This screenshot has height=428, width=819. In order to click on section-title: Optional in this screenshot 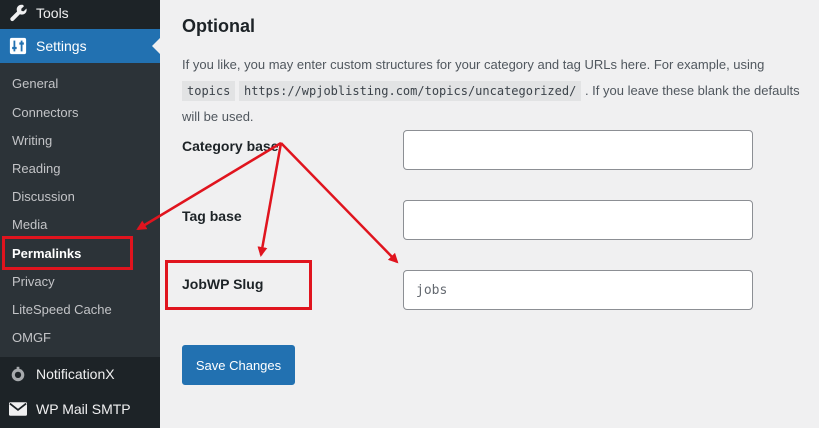, I will do `click(218, 26)`.